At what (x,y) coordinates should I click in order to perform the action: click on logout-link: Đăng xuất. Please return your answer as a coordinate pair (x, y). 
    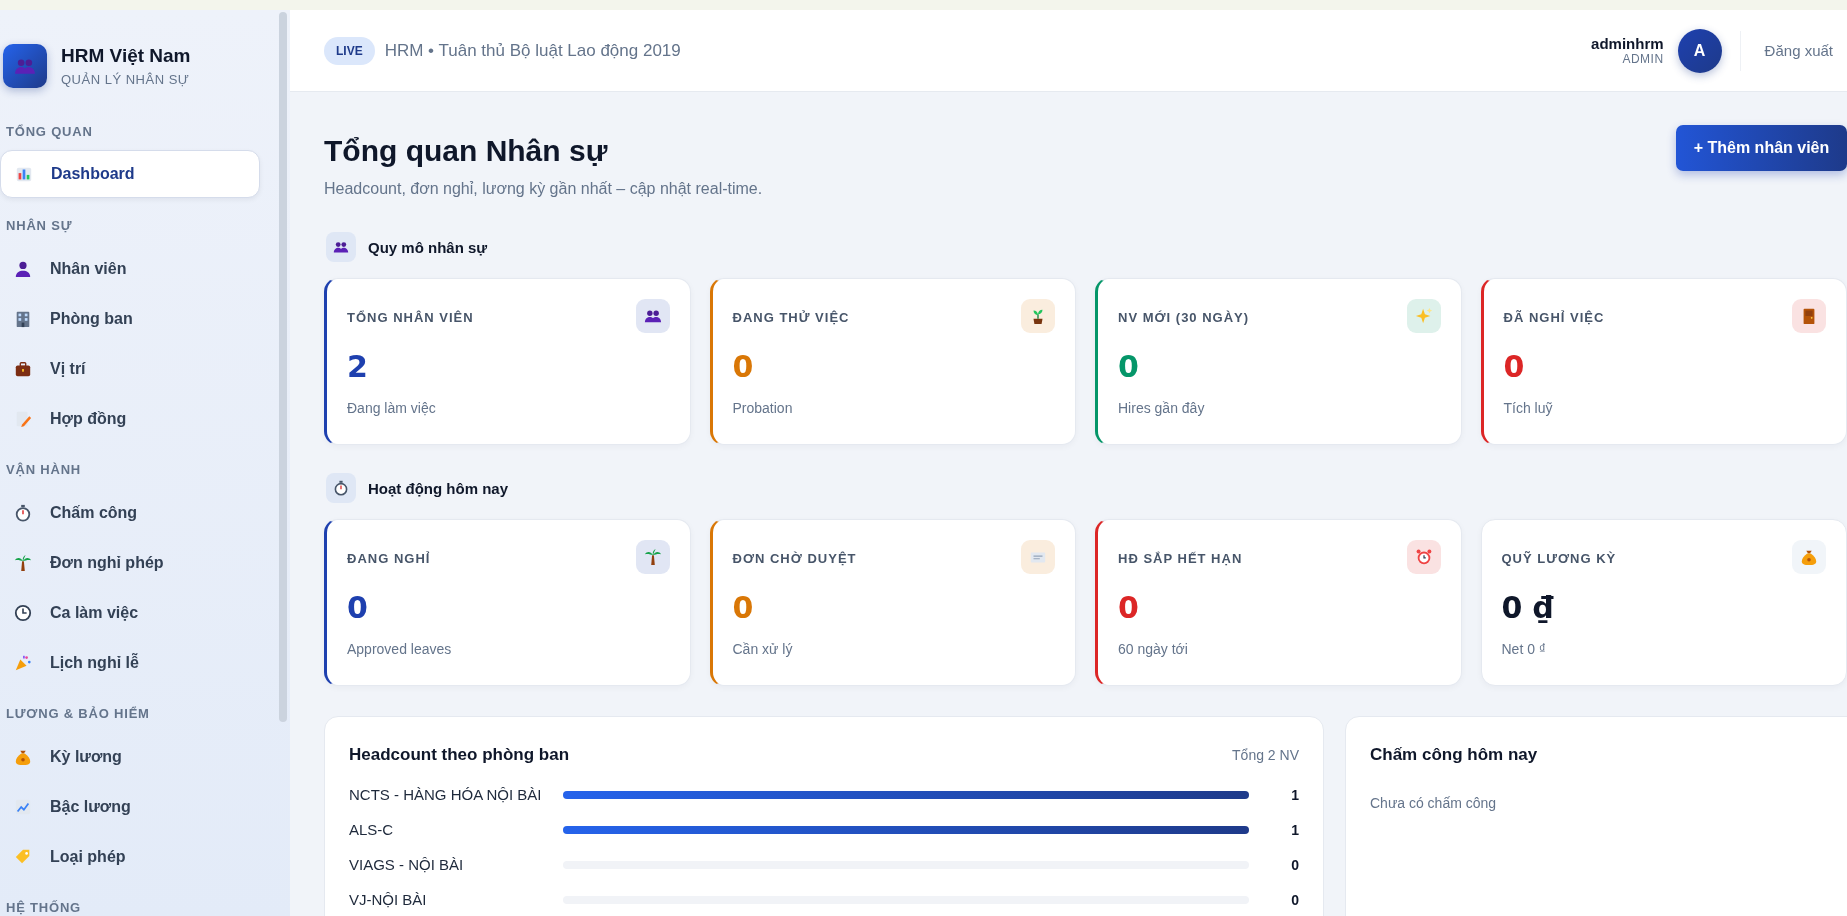
    Looking at the image, I should click on (1798, 50).